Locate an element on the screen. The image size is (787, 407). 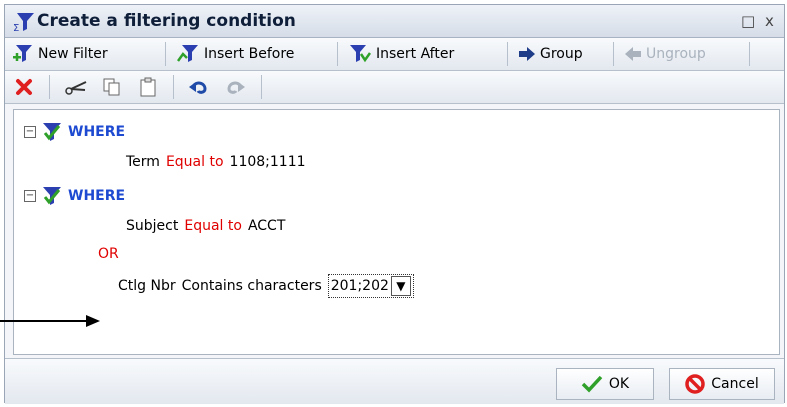
ok-label: OK is located at coordinates (619, 384).